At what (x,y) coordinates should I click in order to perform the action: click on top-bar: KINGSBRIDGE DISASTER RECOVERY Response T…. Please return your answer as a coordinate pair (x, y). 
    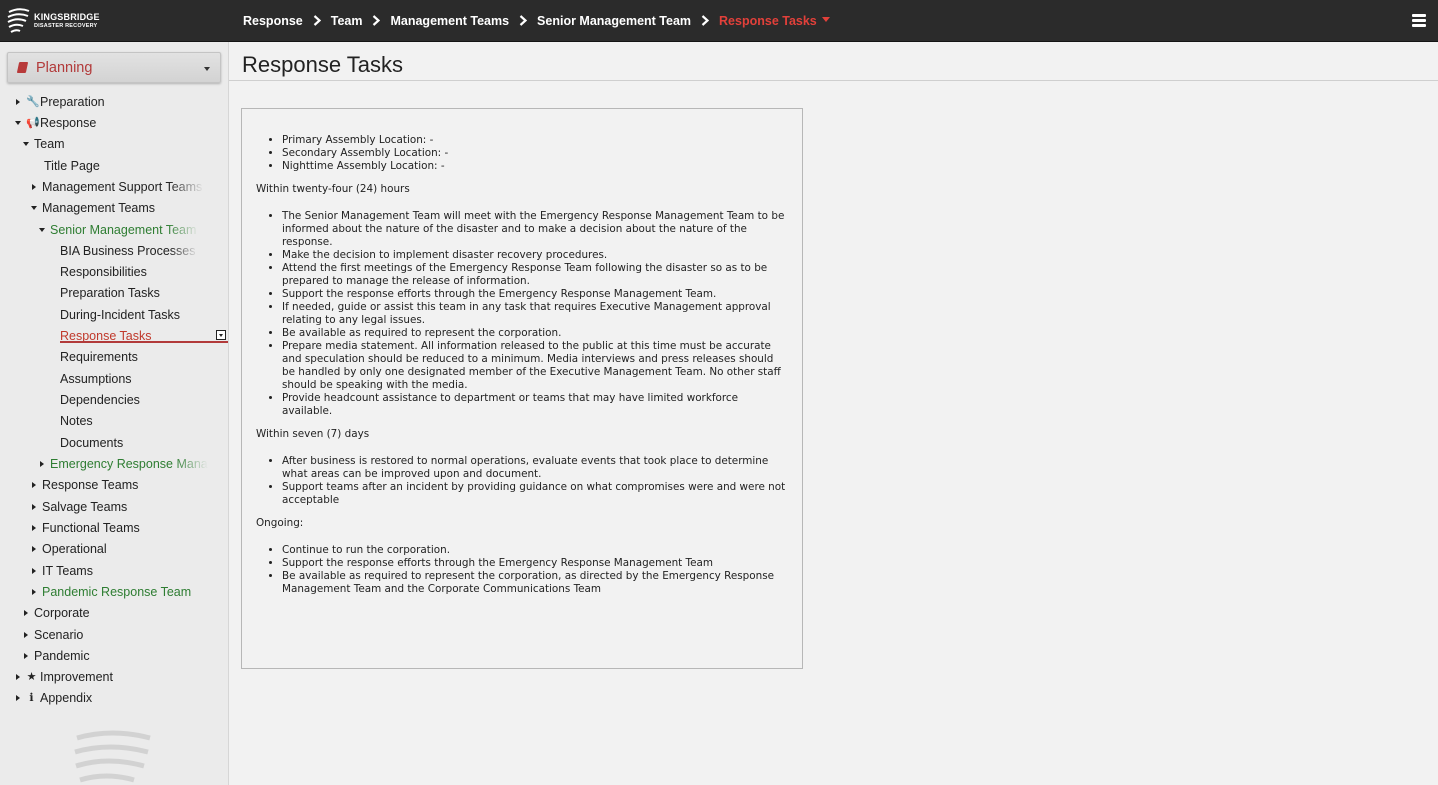
    Looking at the image, I should click on (719, 21).